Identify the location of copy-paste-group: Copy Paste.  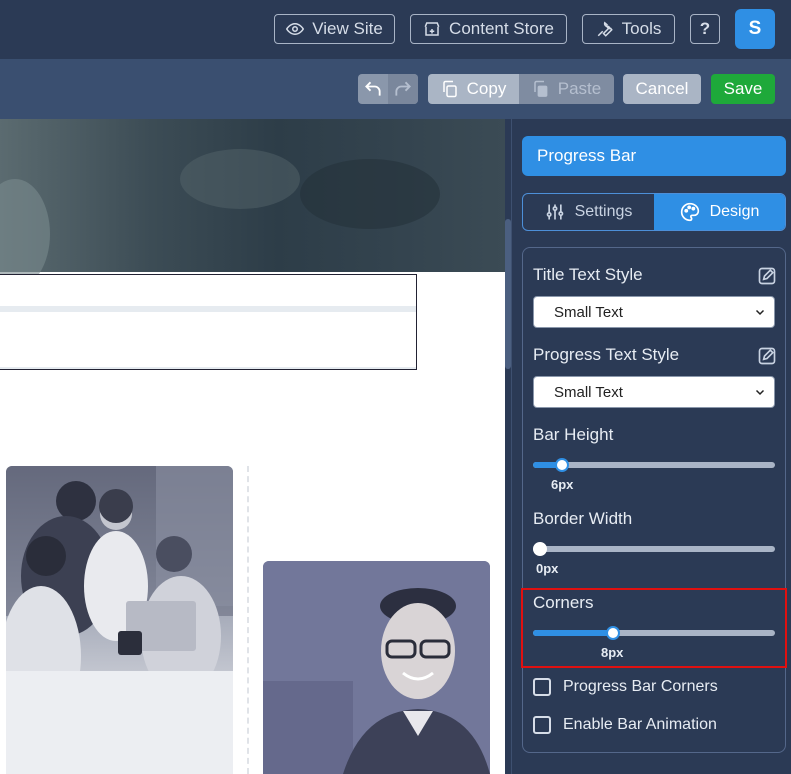
(521, 89).